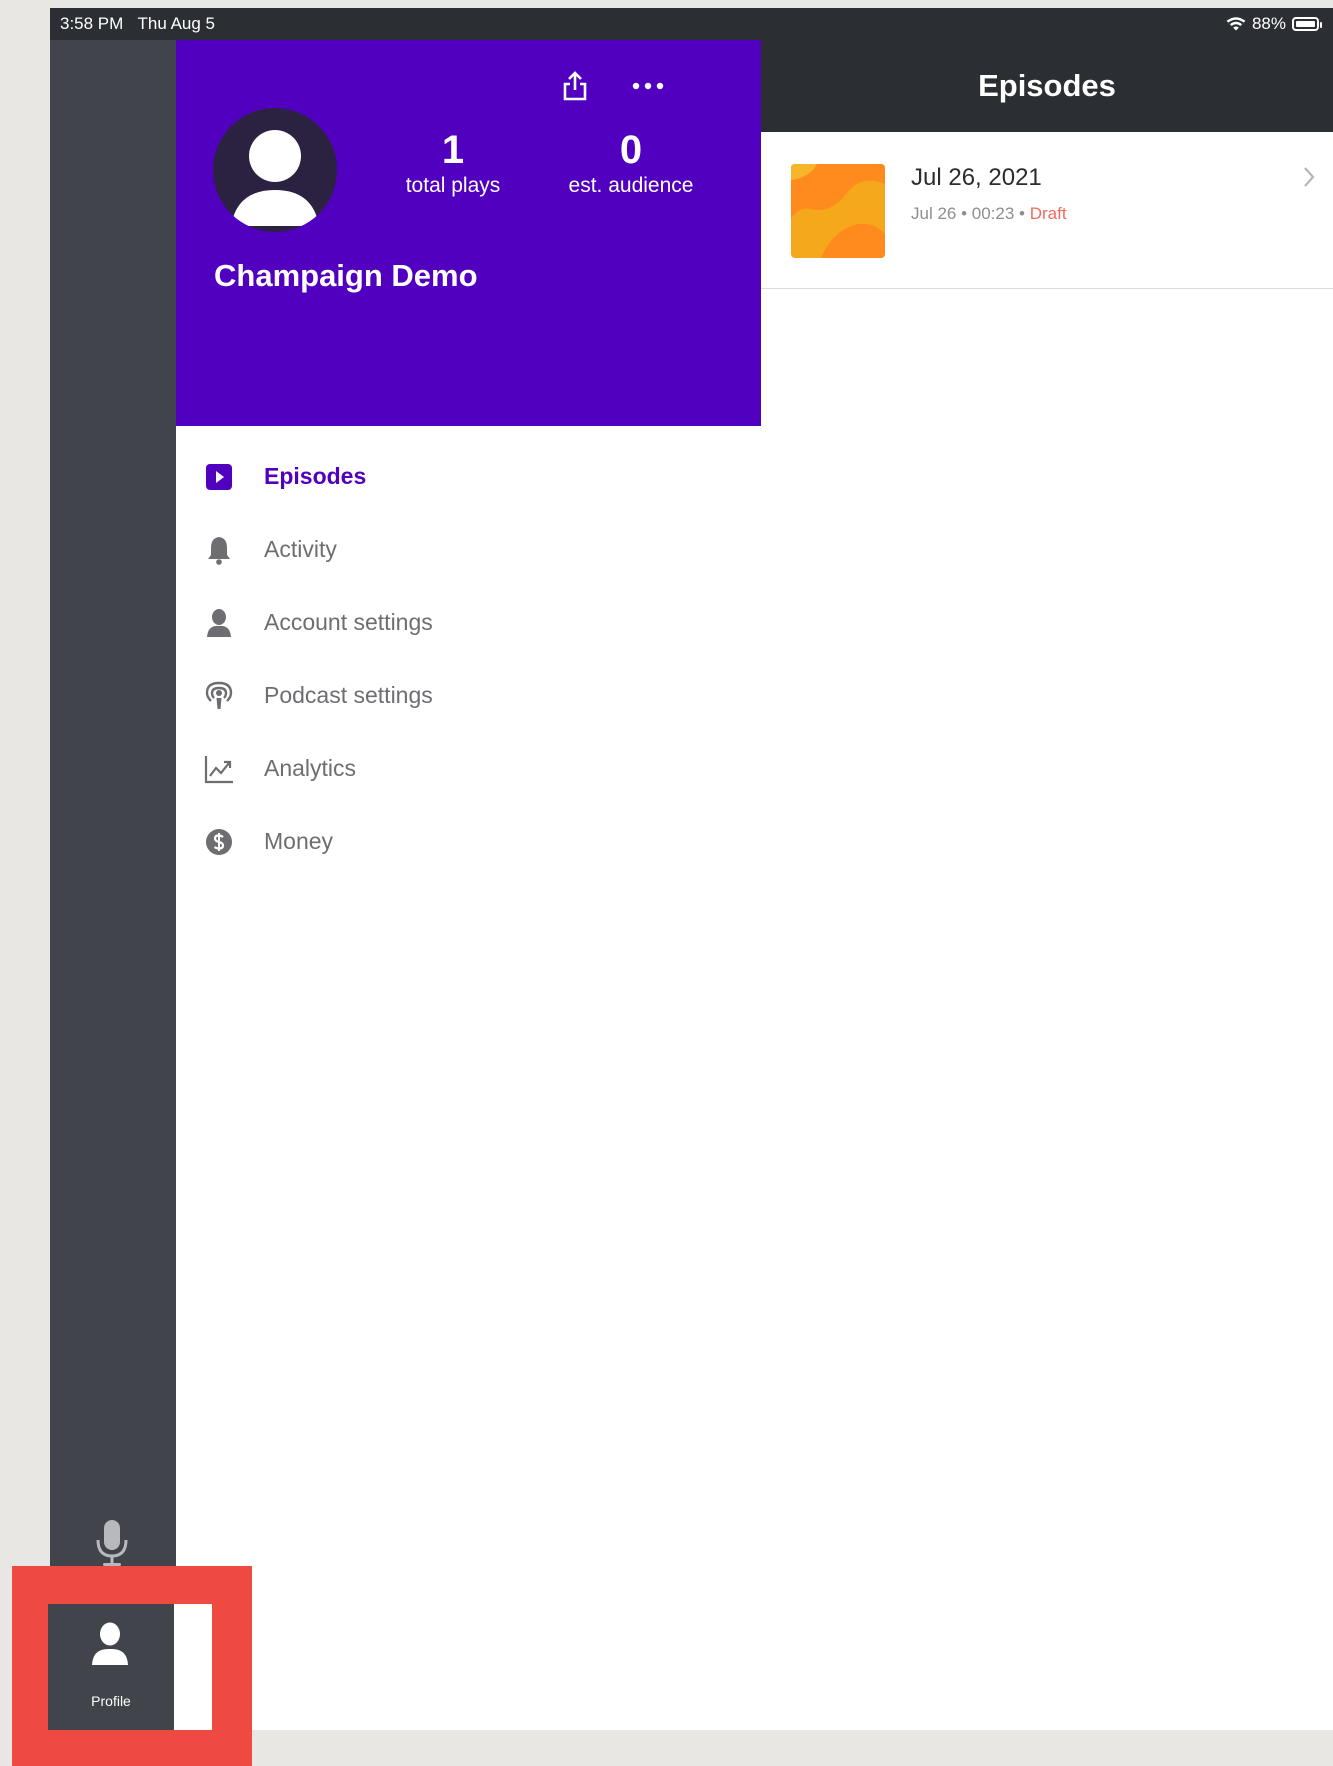 The image size is (1333, 1766). What do you see at coordinates (1309, 177) in the screenshot?
I see `chevron-right-icon` at bounding box center [1309, 177].